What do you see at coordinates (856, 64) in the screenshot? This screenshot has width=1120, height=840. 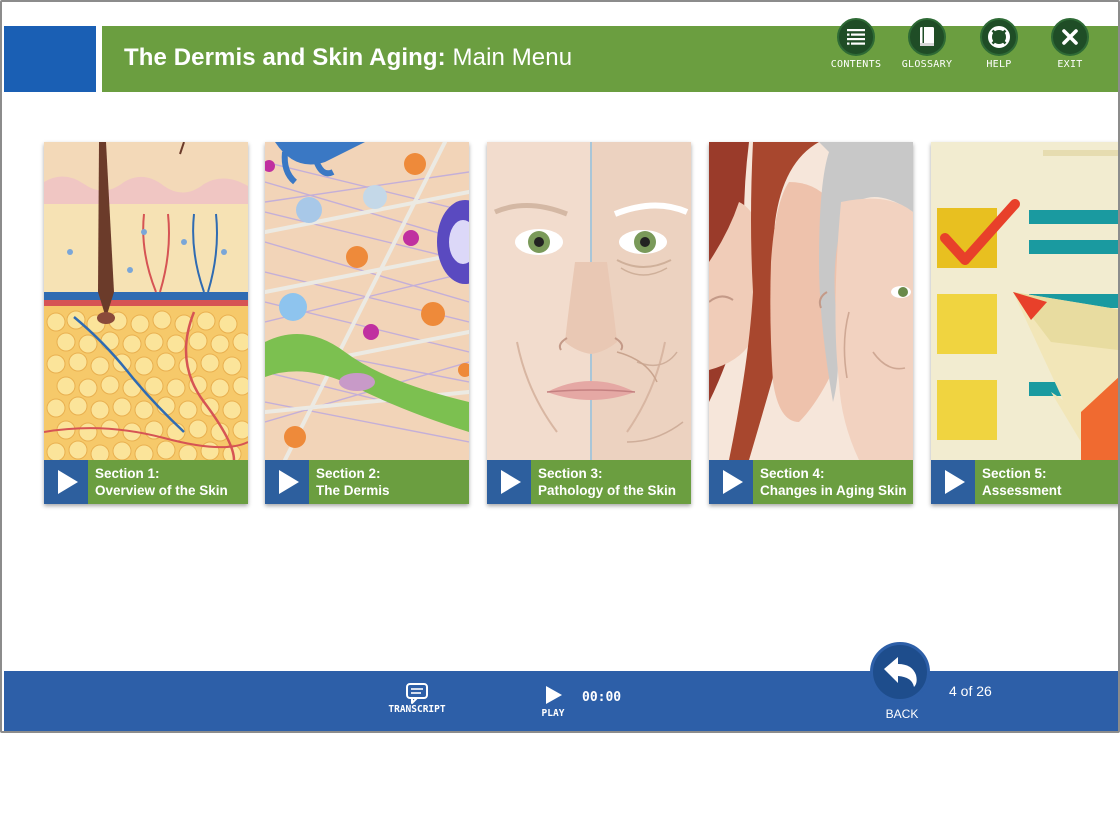 I see `contents-label: CONTENTS` at bounding box center [856, 64].